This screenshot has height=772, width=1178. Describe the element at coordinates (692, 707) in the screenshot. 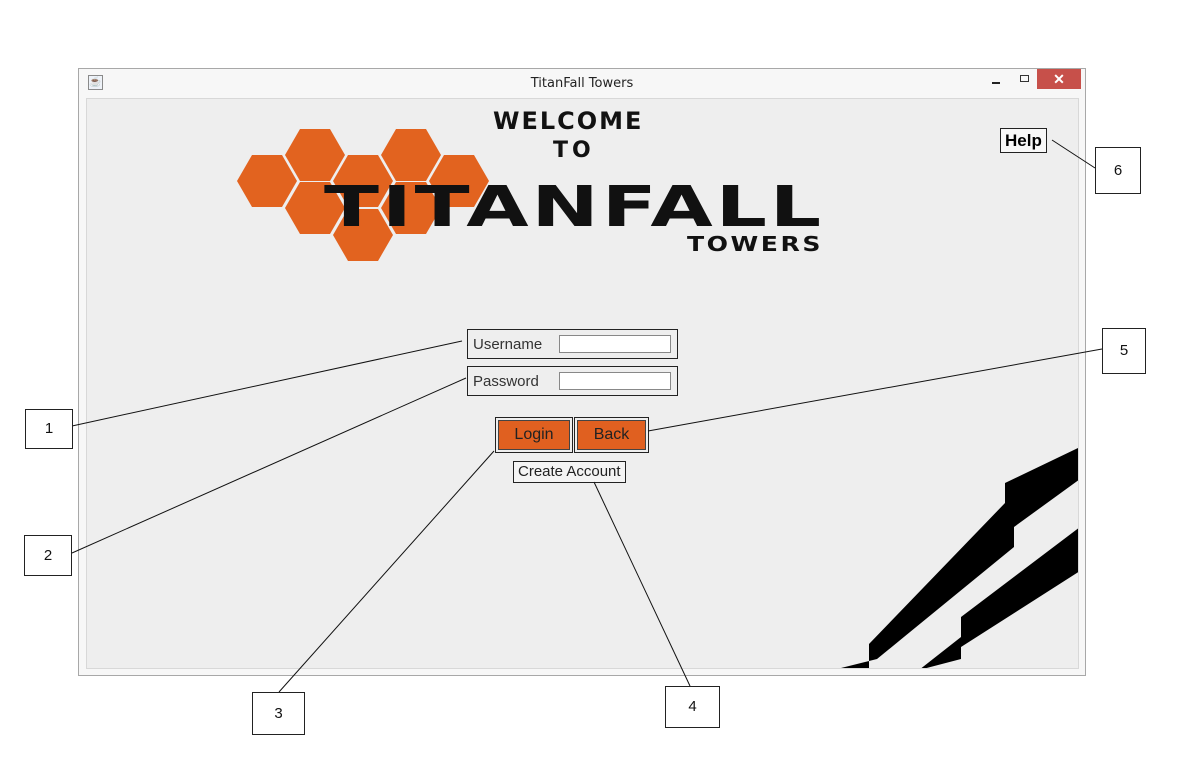

I see `callout-4: 4` at that location.